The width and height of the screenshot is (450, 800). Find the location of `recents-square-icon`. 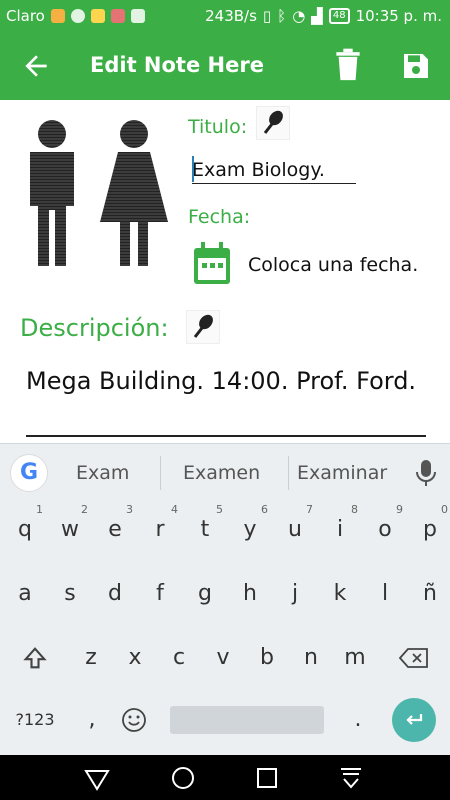

recents-square-icon is located at coordinates (267, 778).